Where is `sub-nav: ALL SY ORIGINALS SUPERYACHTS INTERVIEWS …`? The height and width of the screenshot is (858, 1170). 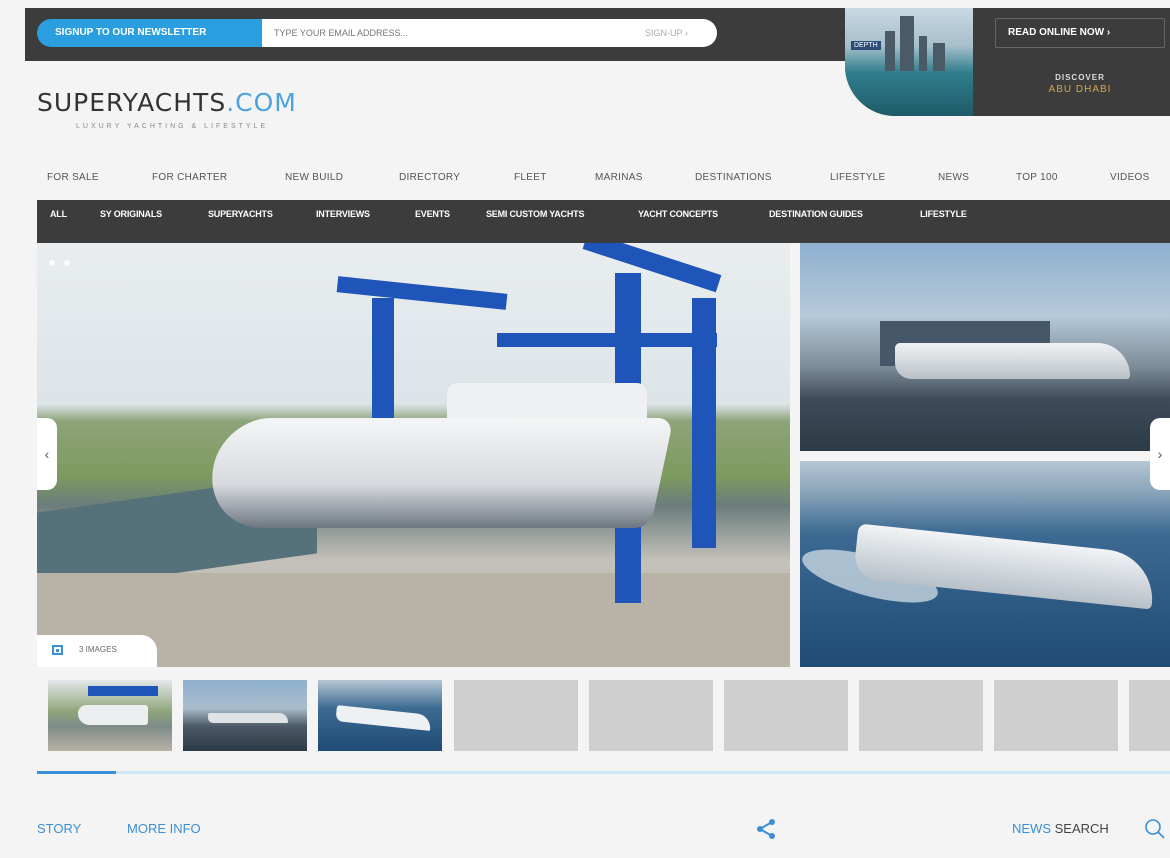
sub-nav: ALL SY ORIGINALS SUPERYACHTS INTERVIEWS … is located at coordinates (603, 221).